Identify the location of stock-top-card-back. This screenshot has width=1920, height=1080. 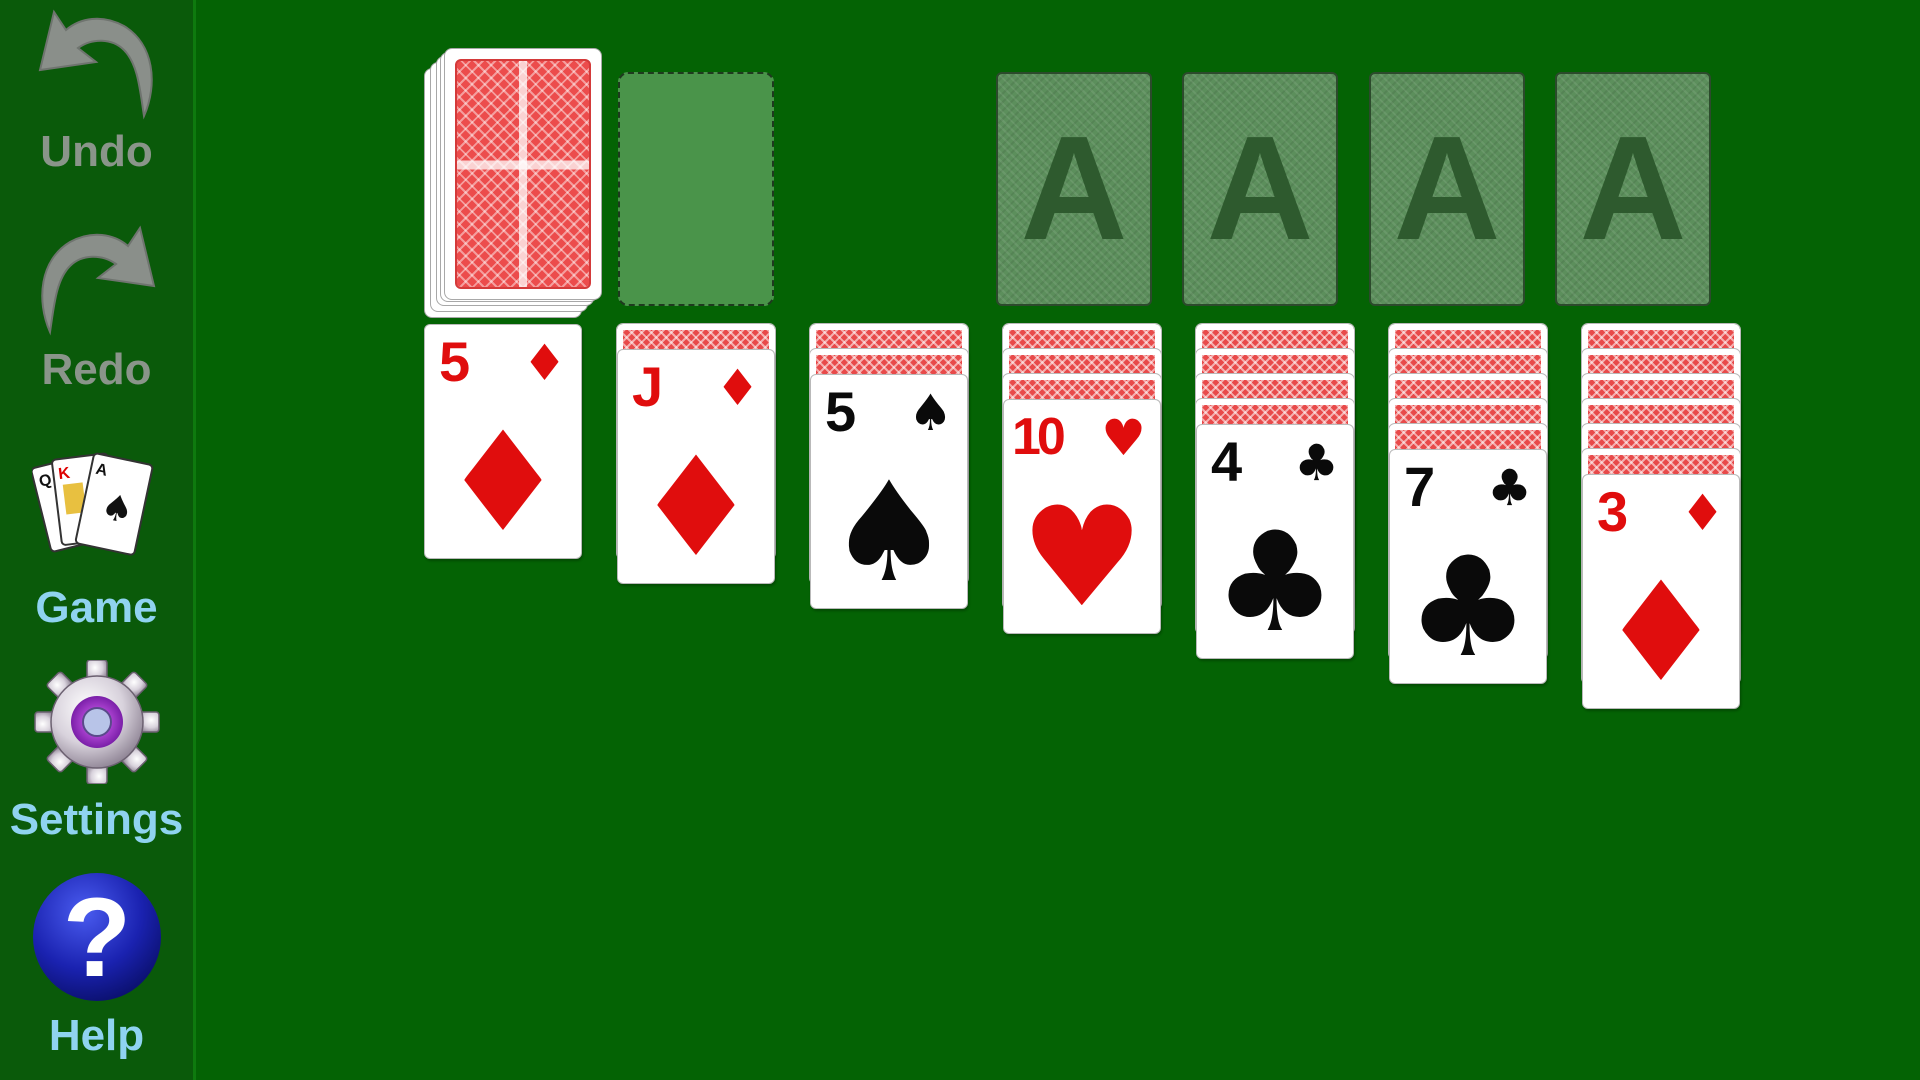
(523, 174).